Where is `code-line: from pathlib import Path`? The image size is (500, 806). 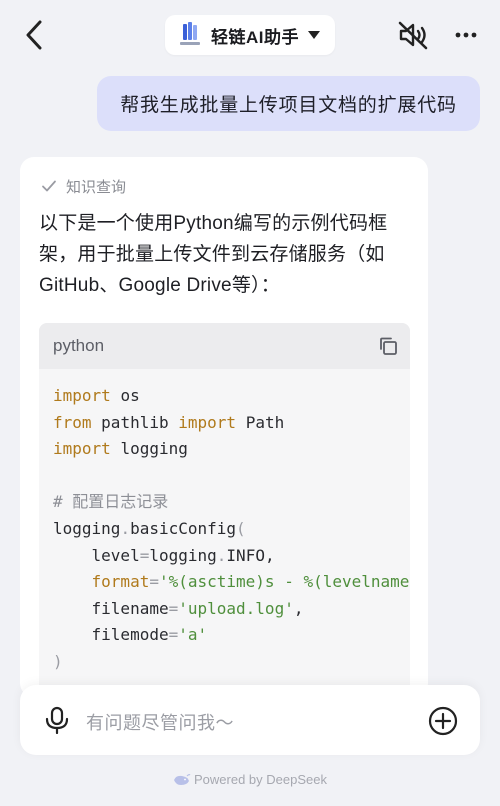 code-line: from pathlib import Path is located at coordinates (231, 423).